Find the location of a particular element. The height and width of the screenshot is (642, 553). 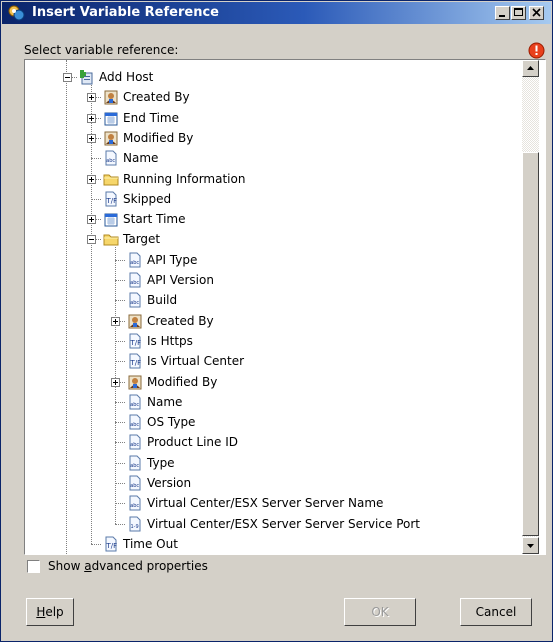

tree-item-label: Build is located at coordinates (162, 300).